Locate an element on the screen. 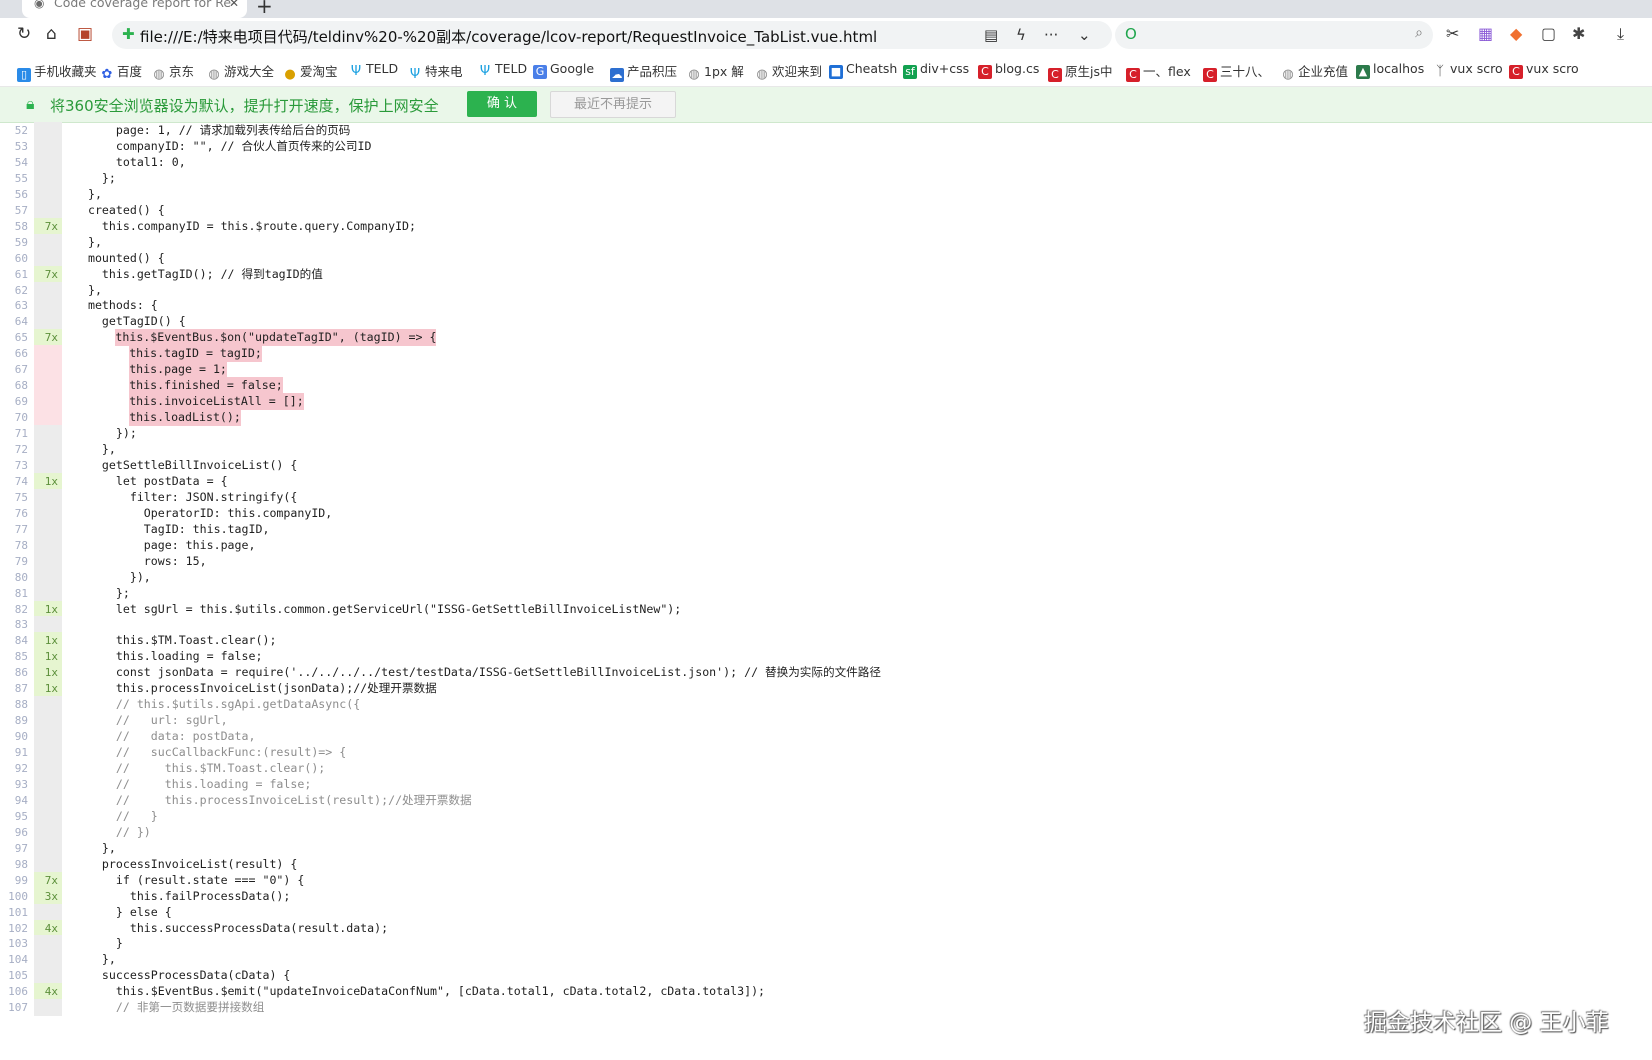  bookmark-item: ■ Cheatsh is located at coordinates (863, 70).